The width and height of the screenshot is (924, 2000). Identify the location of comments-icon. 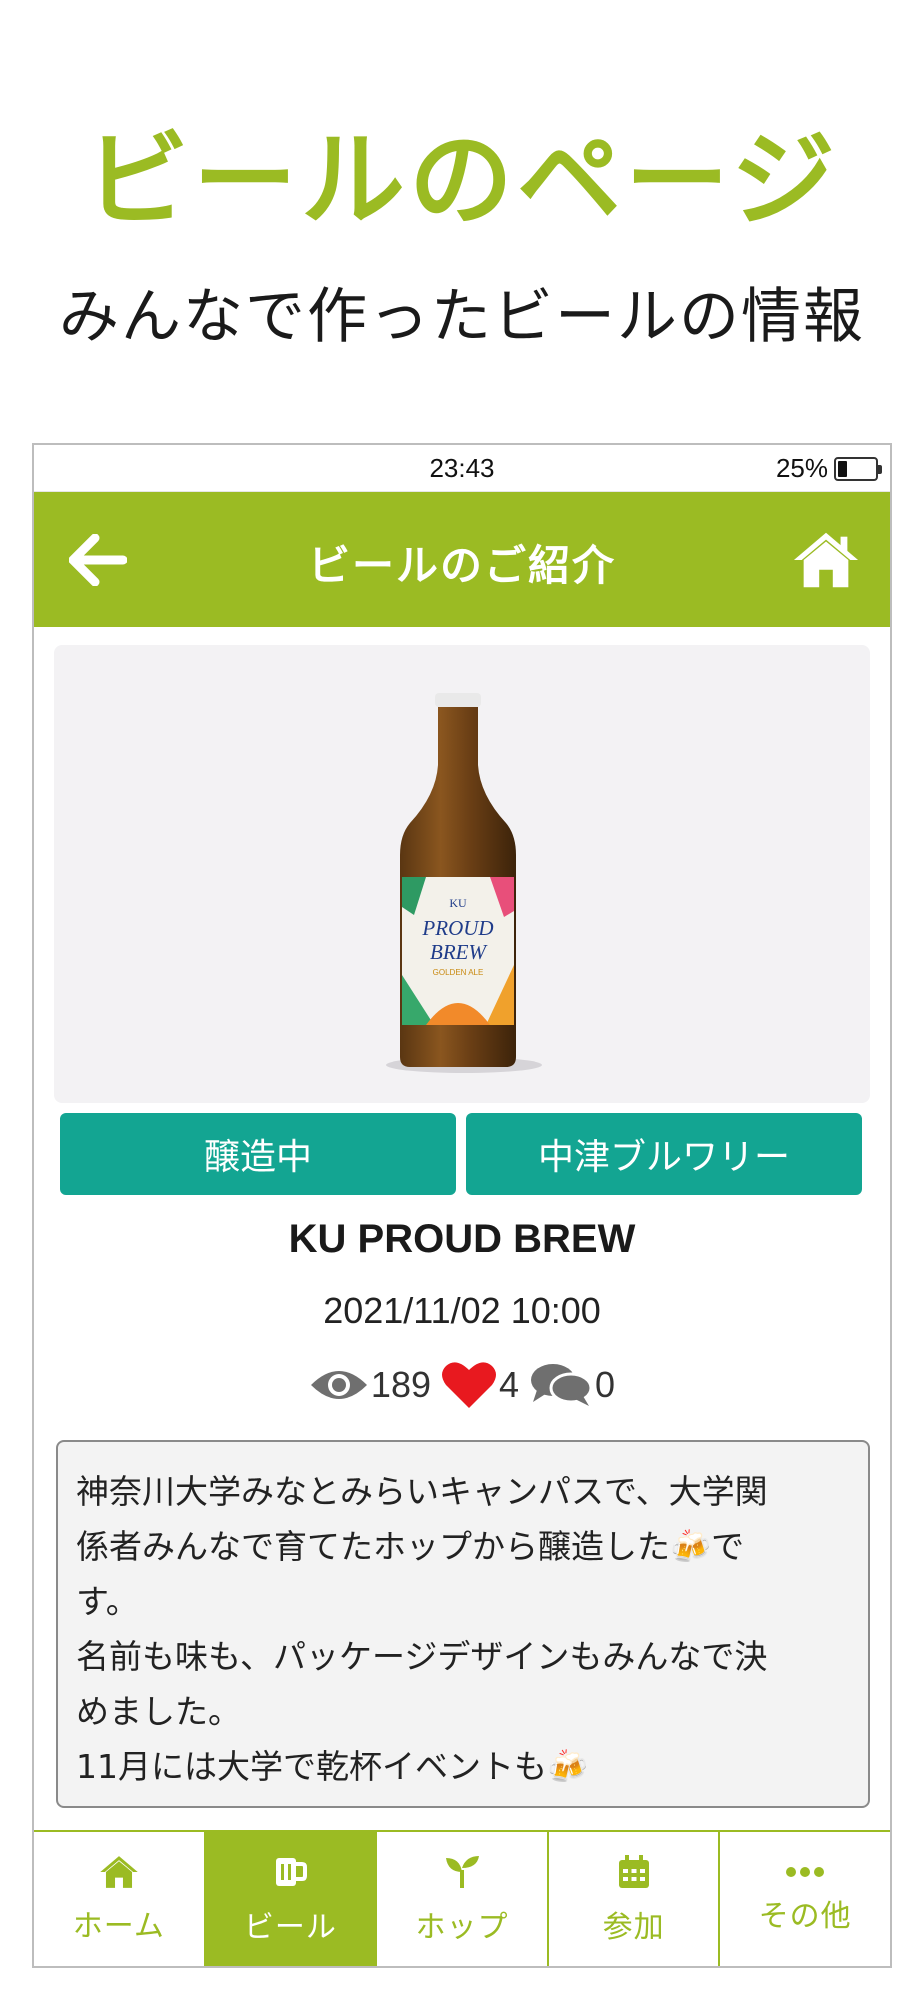
(562, 1385).